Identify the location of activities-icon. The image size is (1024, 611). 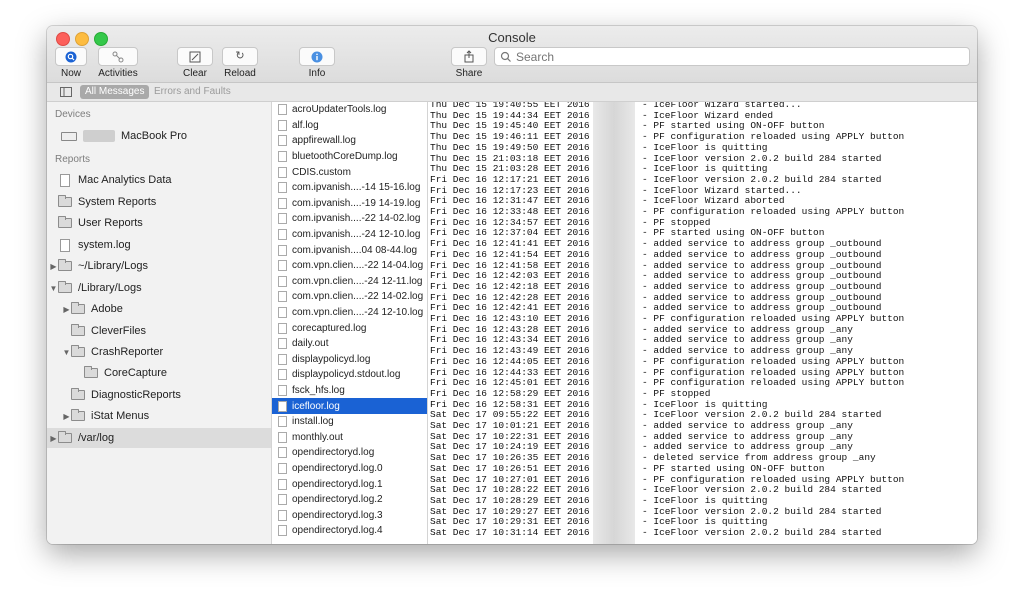
(118, 56).